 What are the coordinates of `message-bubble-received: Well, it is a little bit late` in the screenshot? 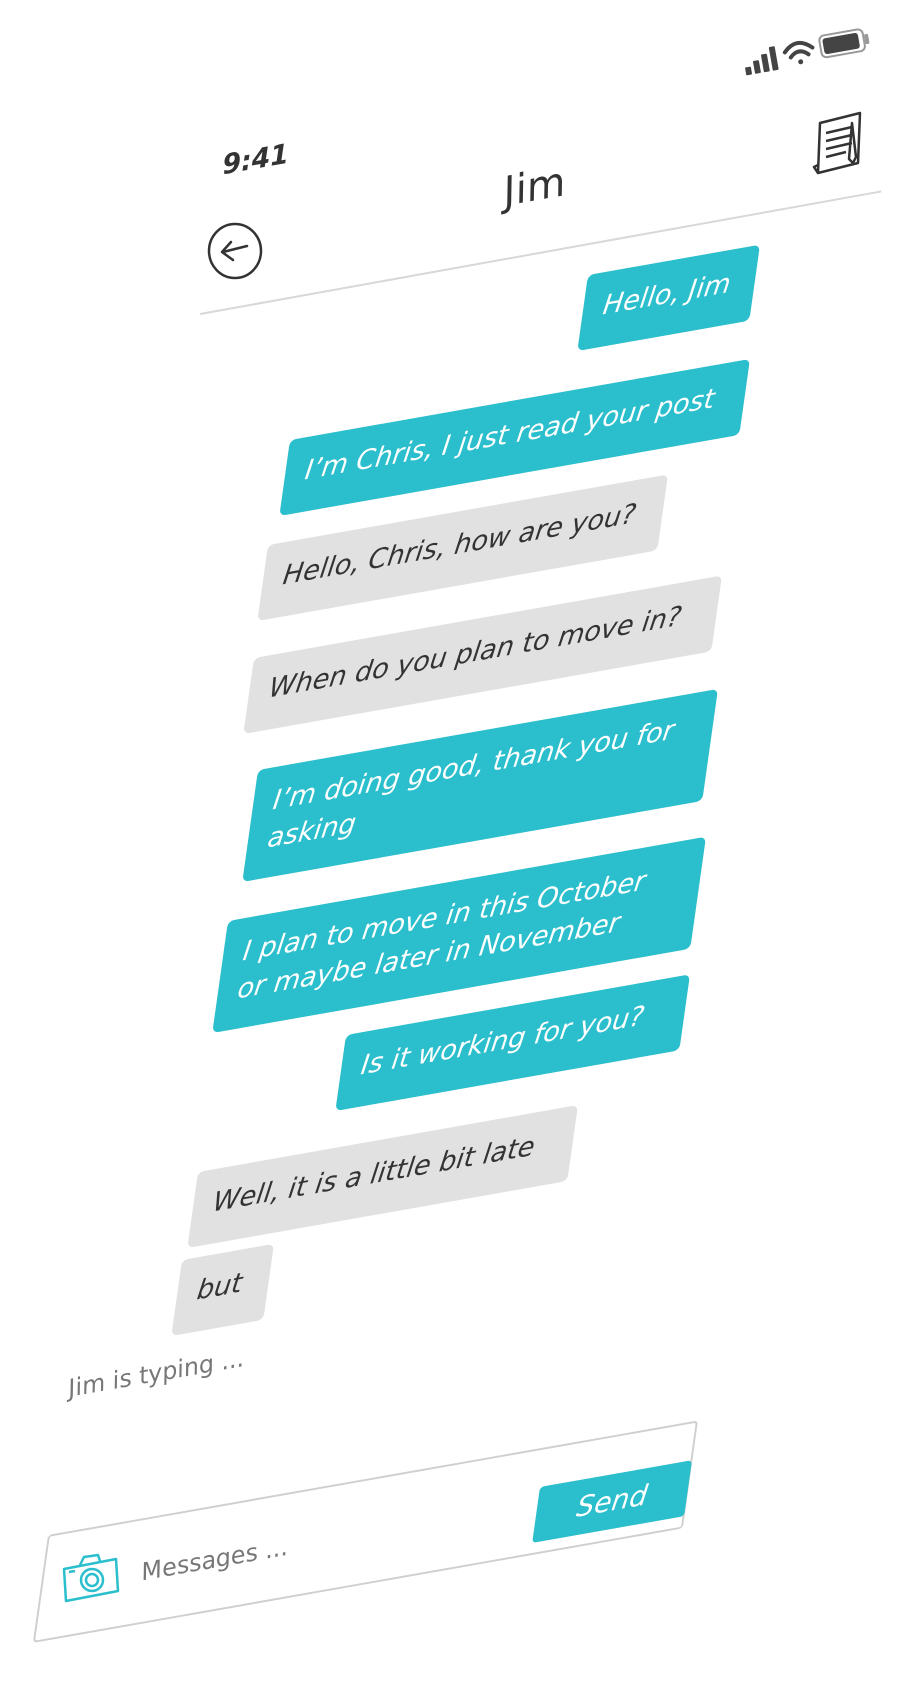 It's located at (382, 1176).